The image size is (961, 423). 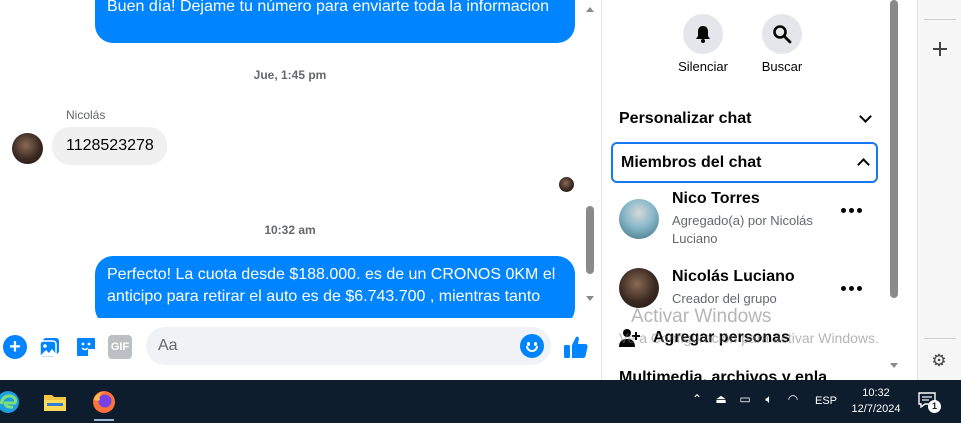 I want to click on battery-icon: ▭, so click(x=745, y=399).